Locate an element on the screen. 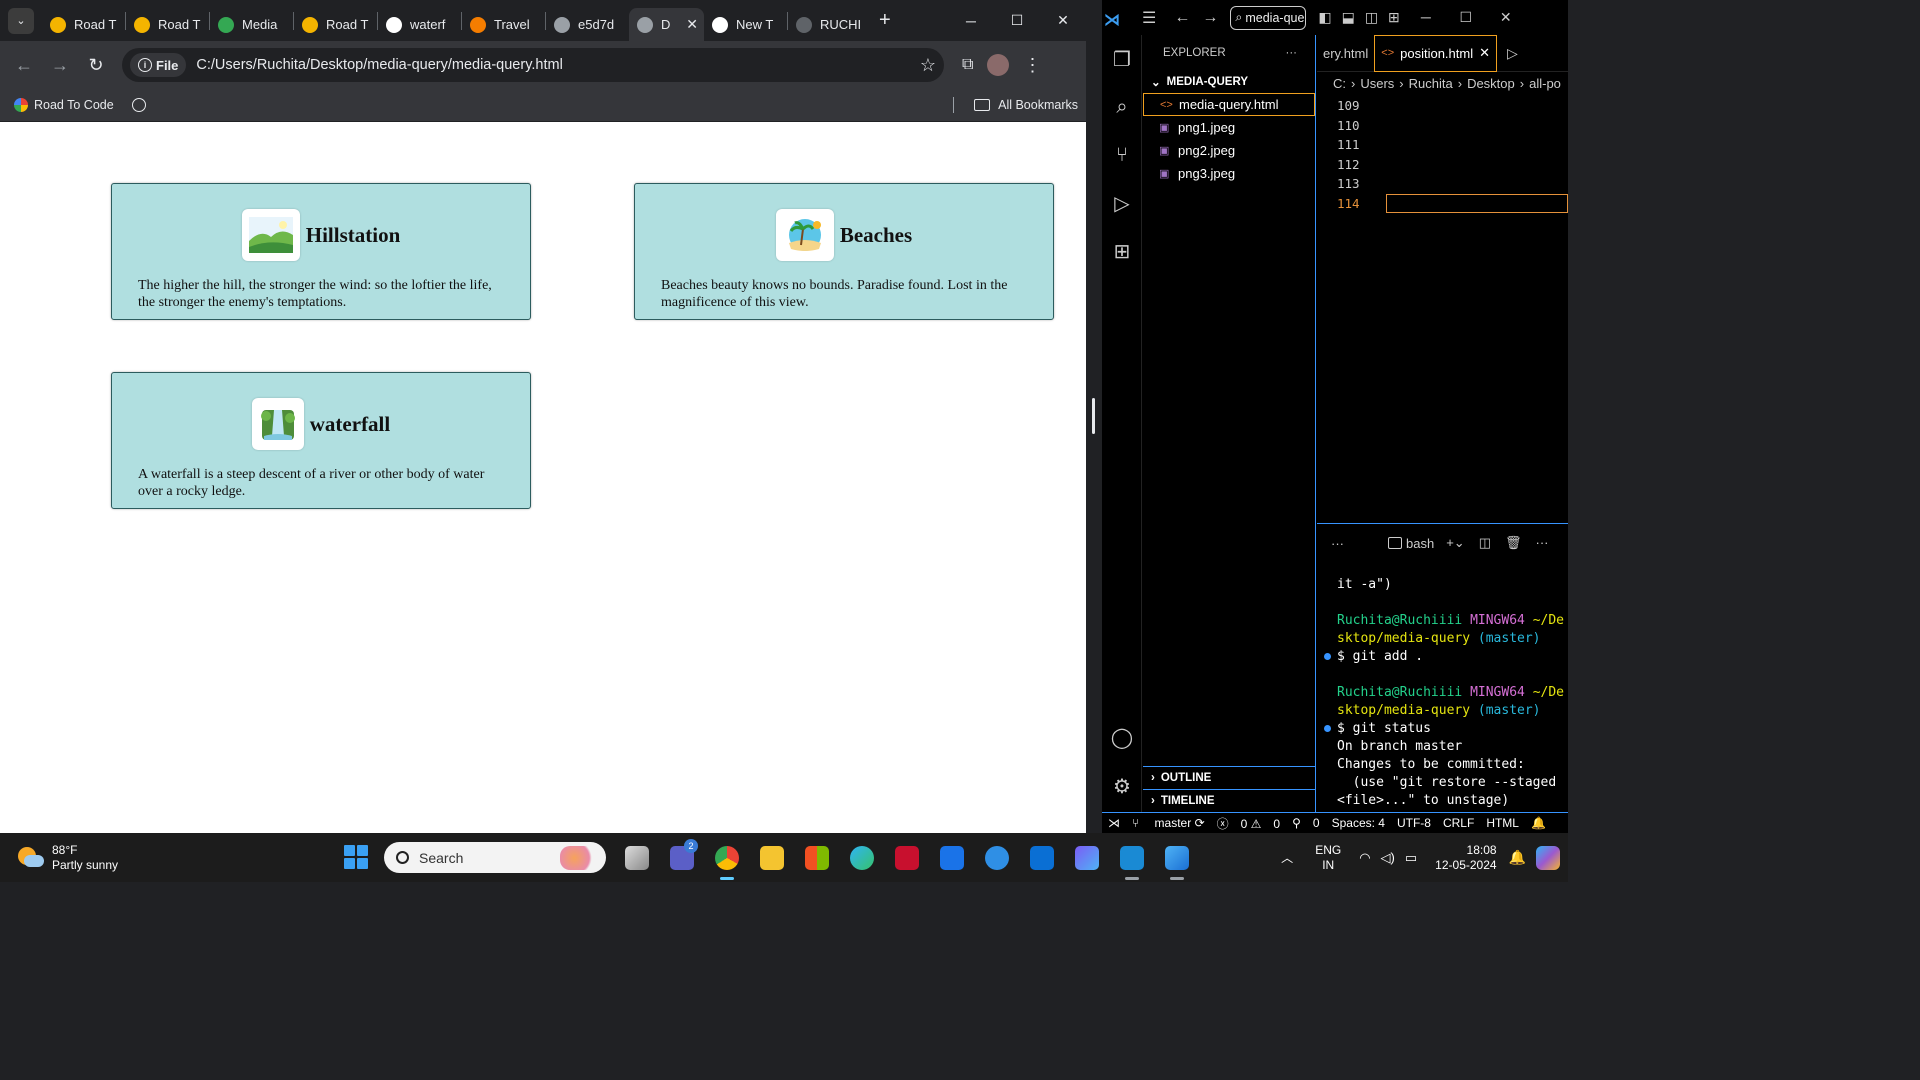 The width and height of the screenshot is (1920, 1080). terminal-shell-tab: bash is located at coordinates (1411, 543).